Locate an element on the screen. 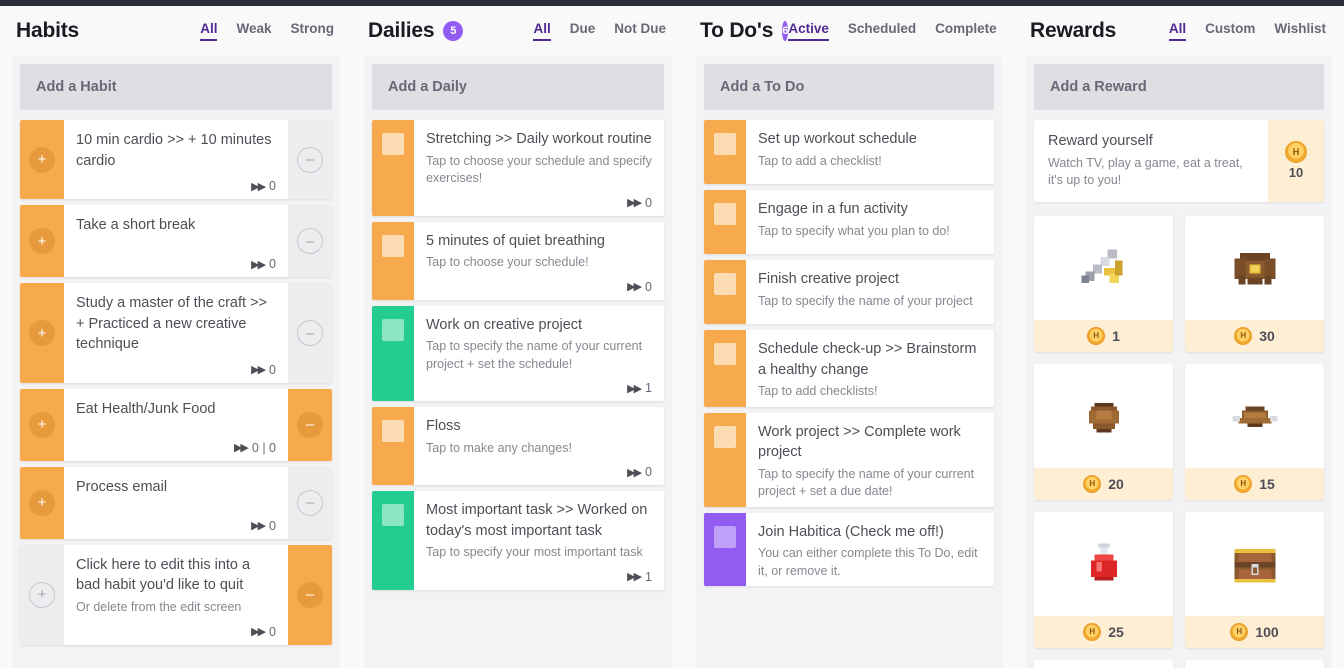  tab-habits-weak: Weak is located at coordinates (253, 31).